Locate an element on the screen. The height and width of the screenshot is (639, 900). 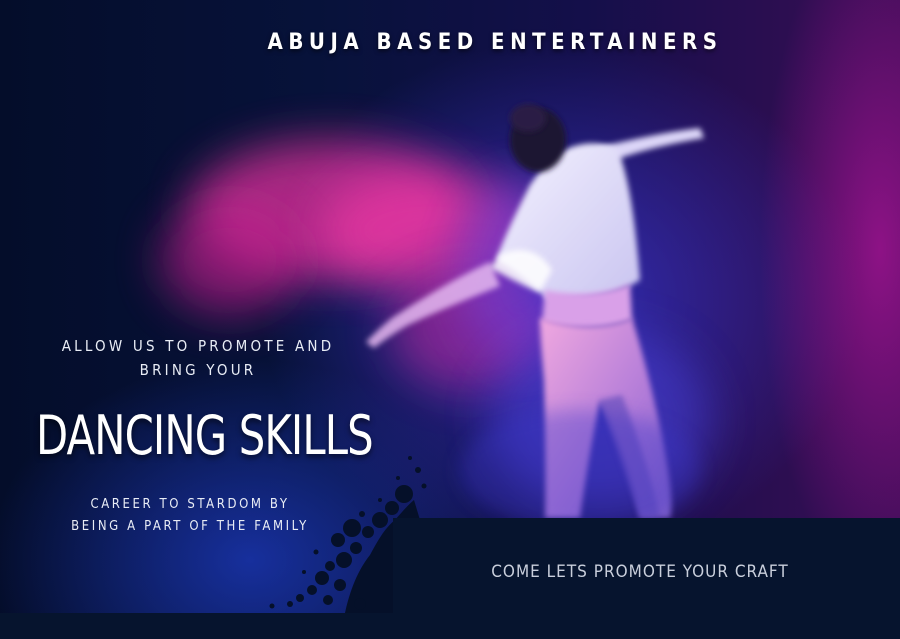
intro-text: ALLOW US TO PROMOTE AND BRING YOUR is located at coordinates (198, 358).